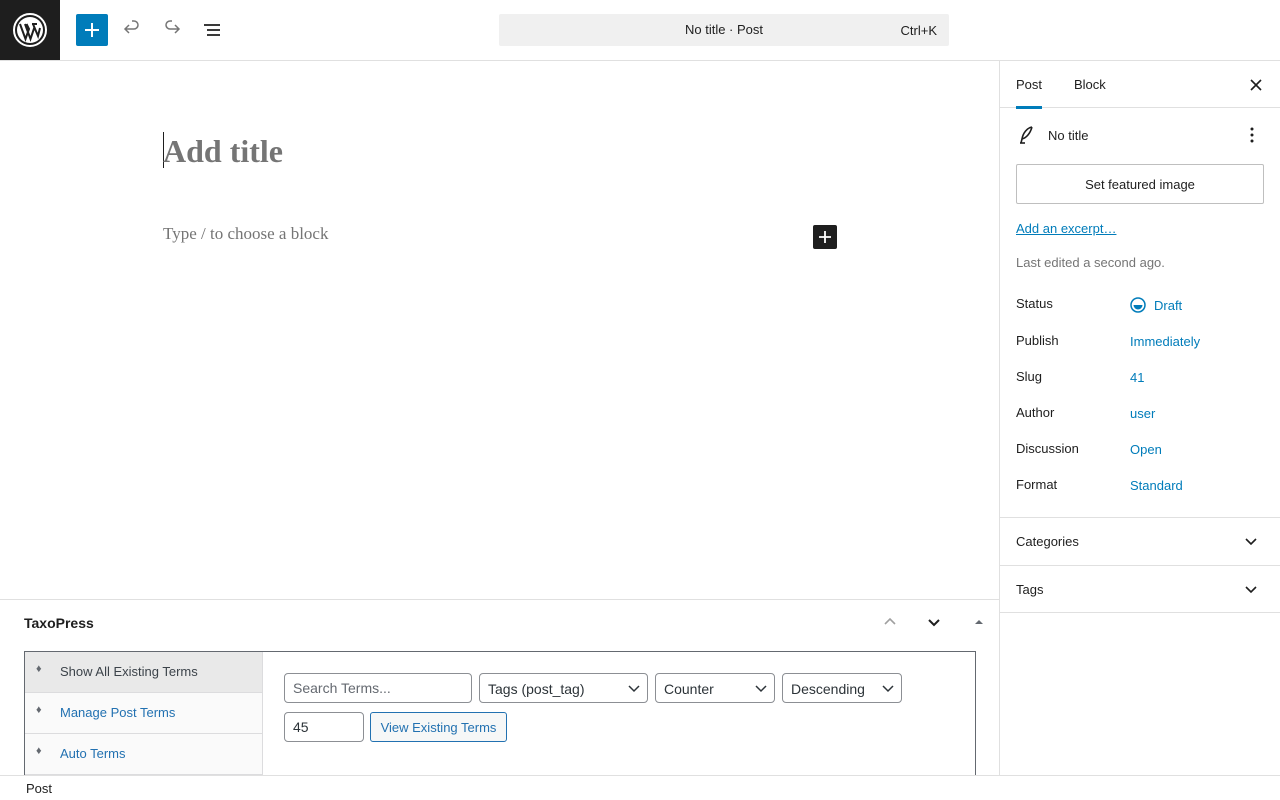 This screenshot has height=800, width=1280. I want to click on discussion-value-button: Open, so click(1146, 449).